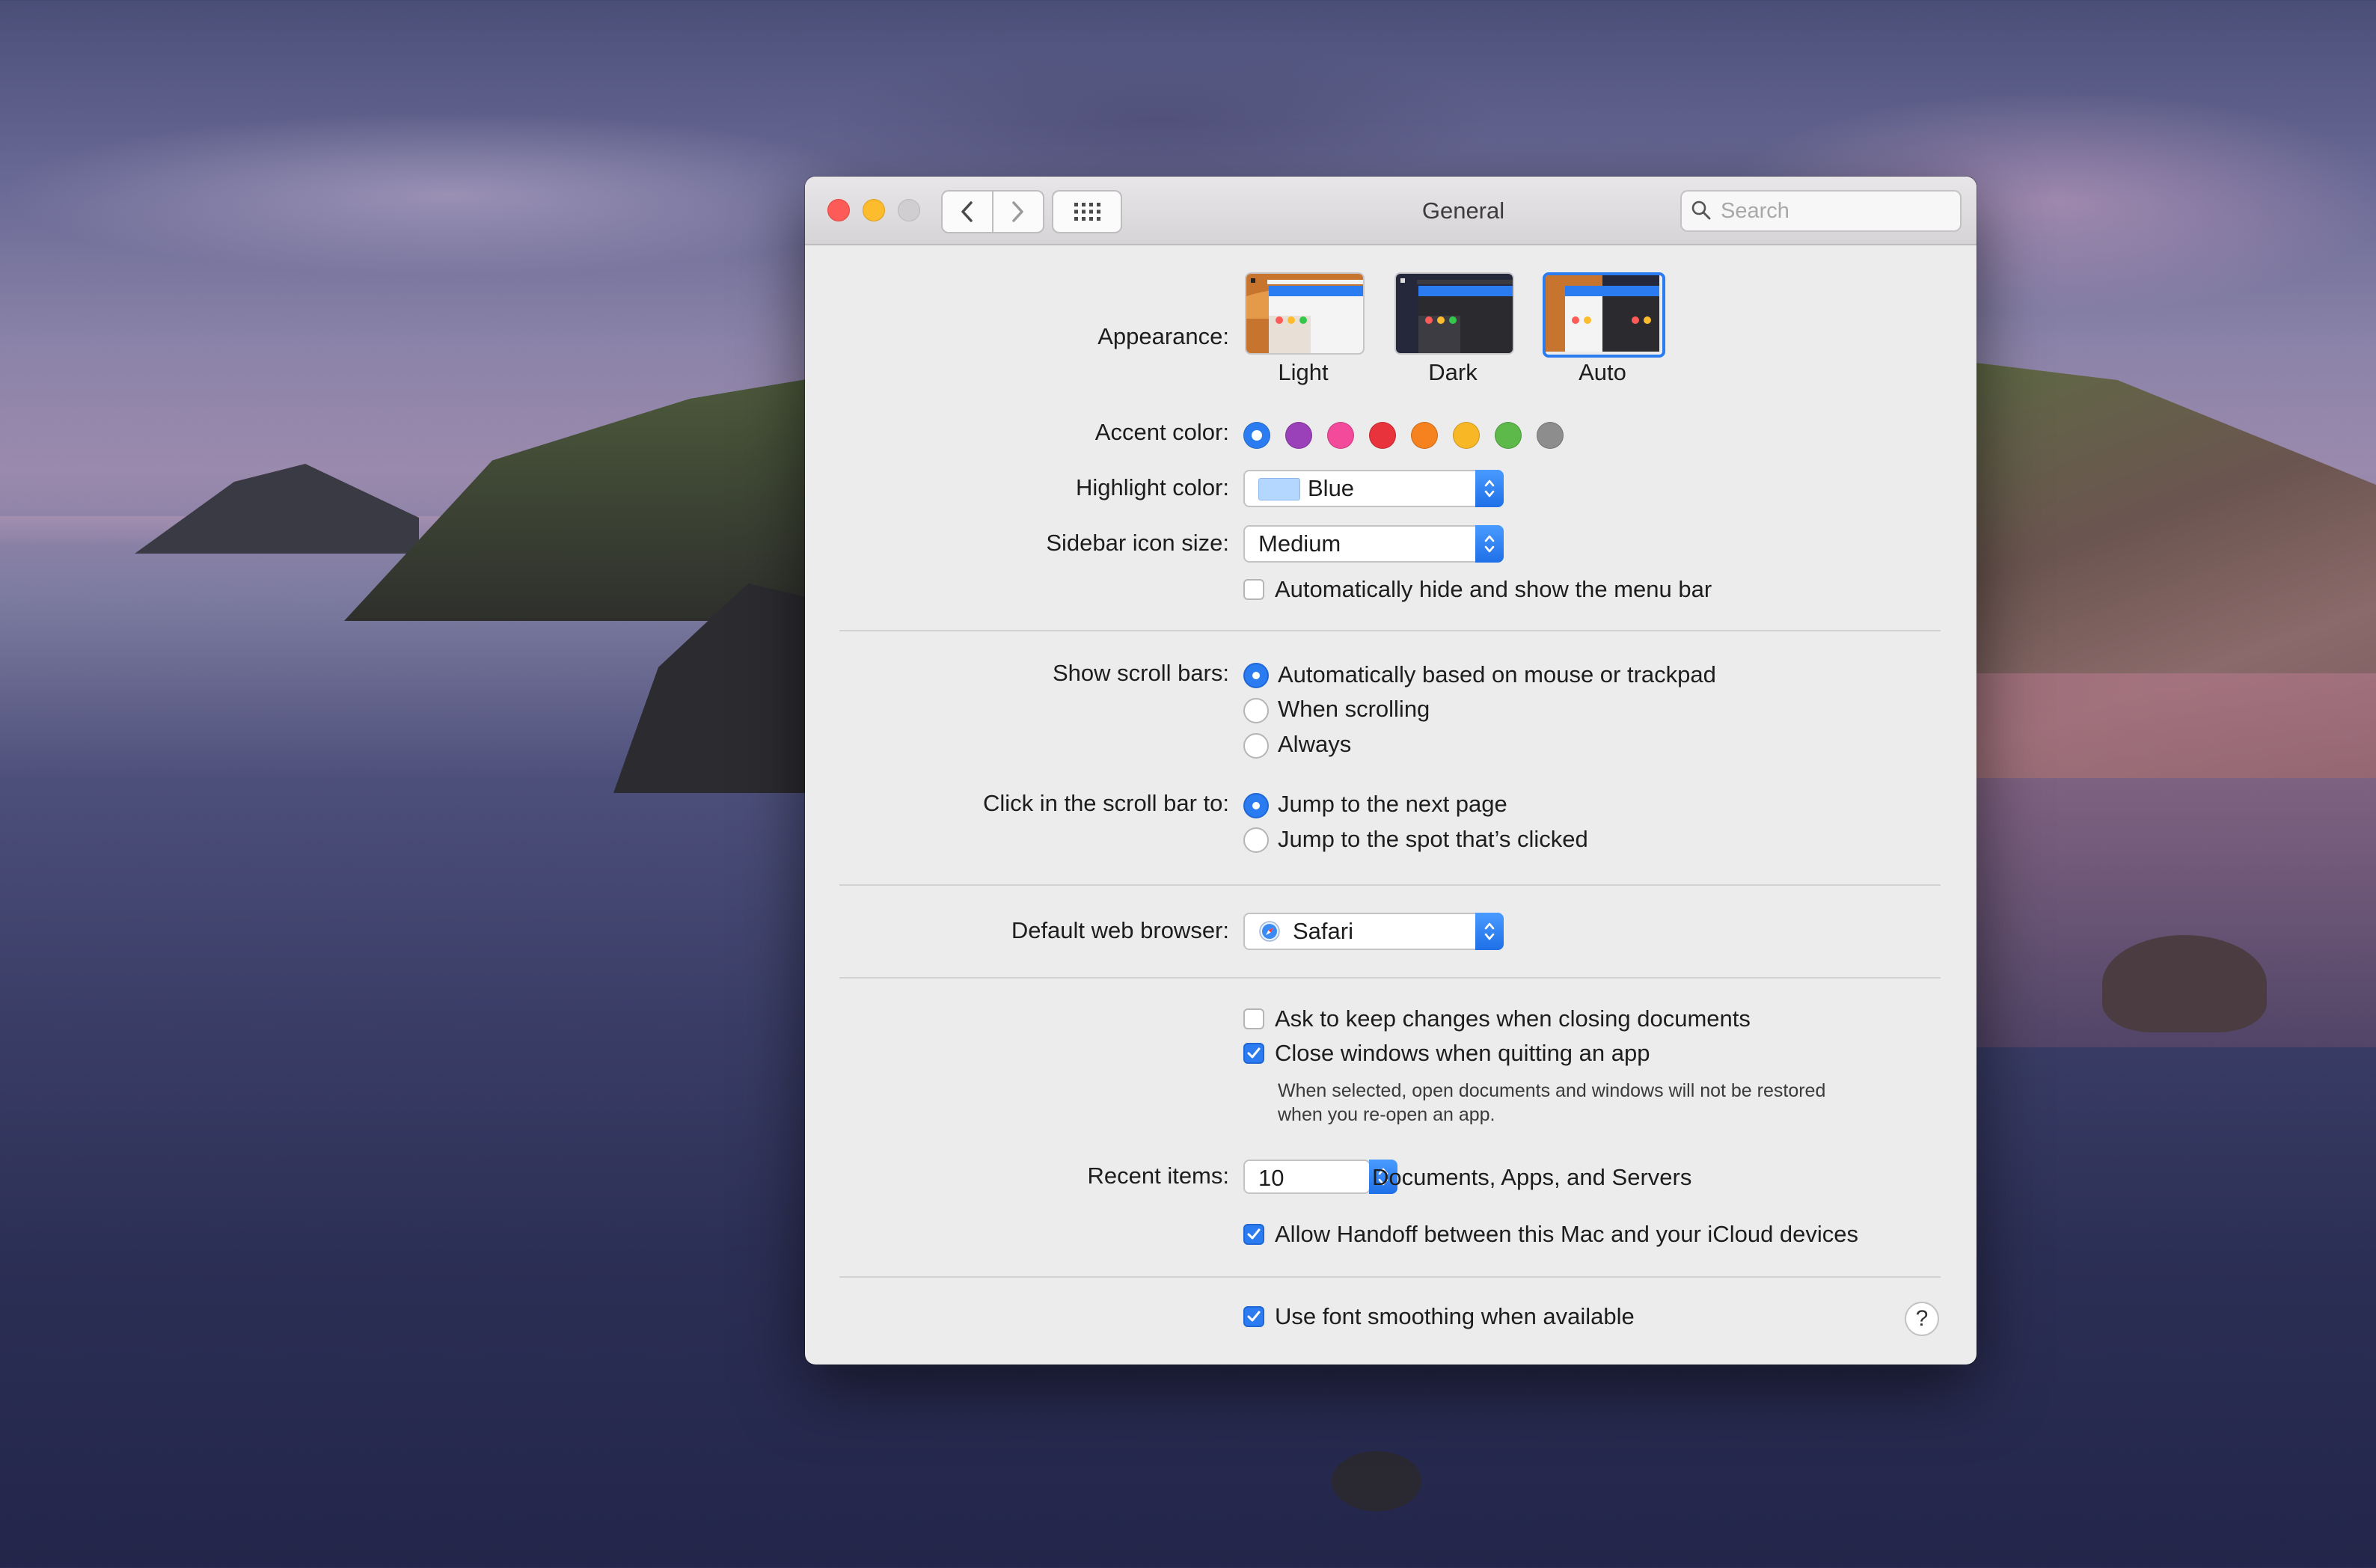 The width and height of the screenshot is (2376, 1568). What do you see at coordinates (1508, 436) in the screenshot?
I see `accent-swatch-green` at bounding box center [1508, 436].